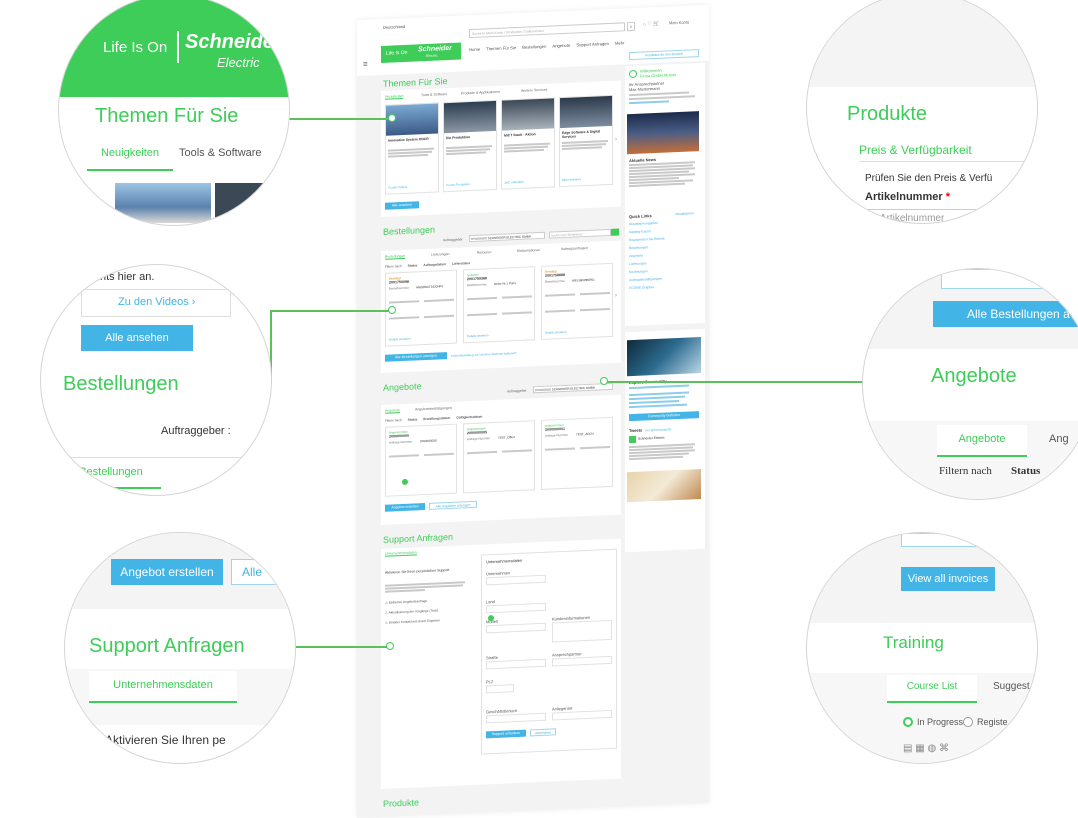  Describe the element at coordinates (620, 42) in the screenshot. I see `nav-more: Mehr` at that location.